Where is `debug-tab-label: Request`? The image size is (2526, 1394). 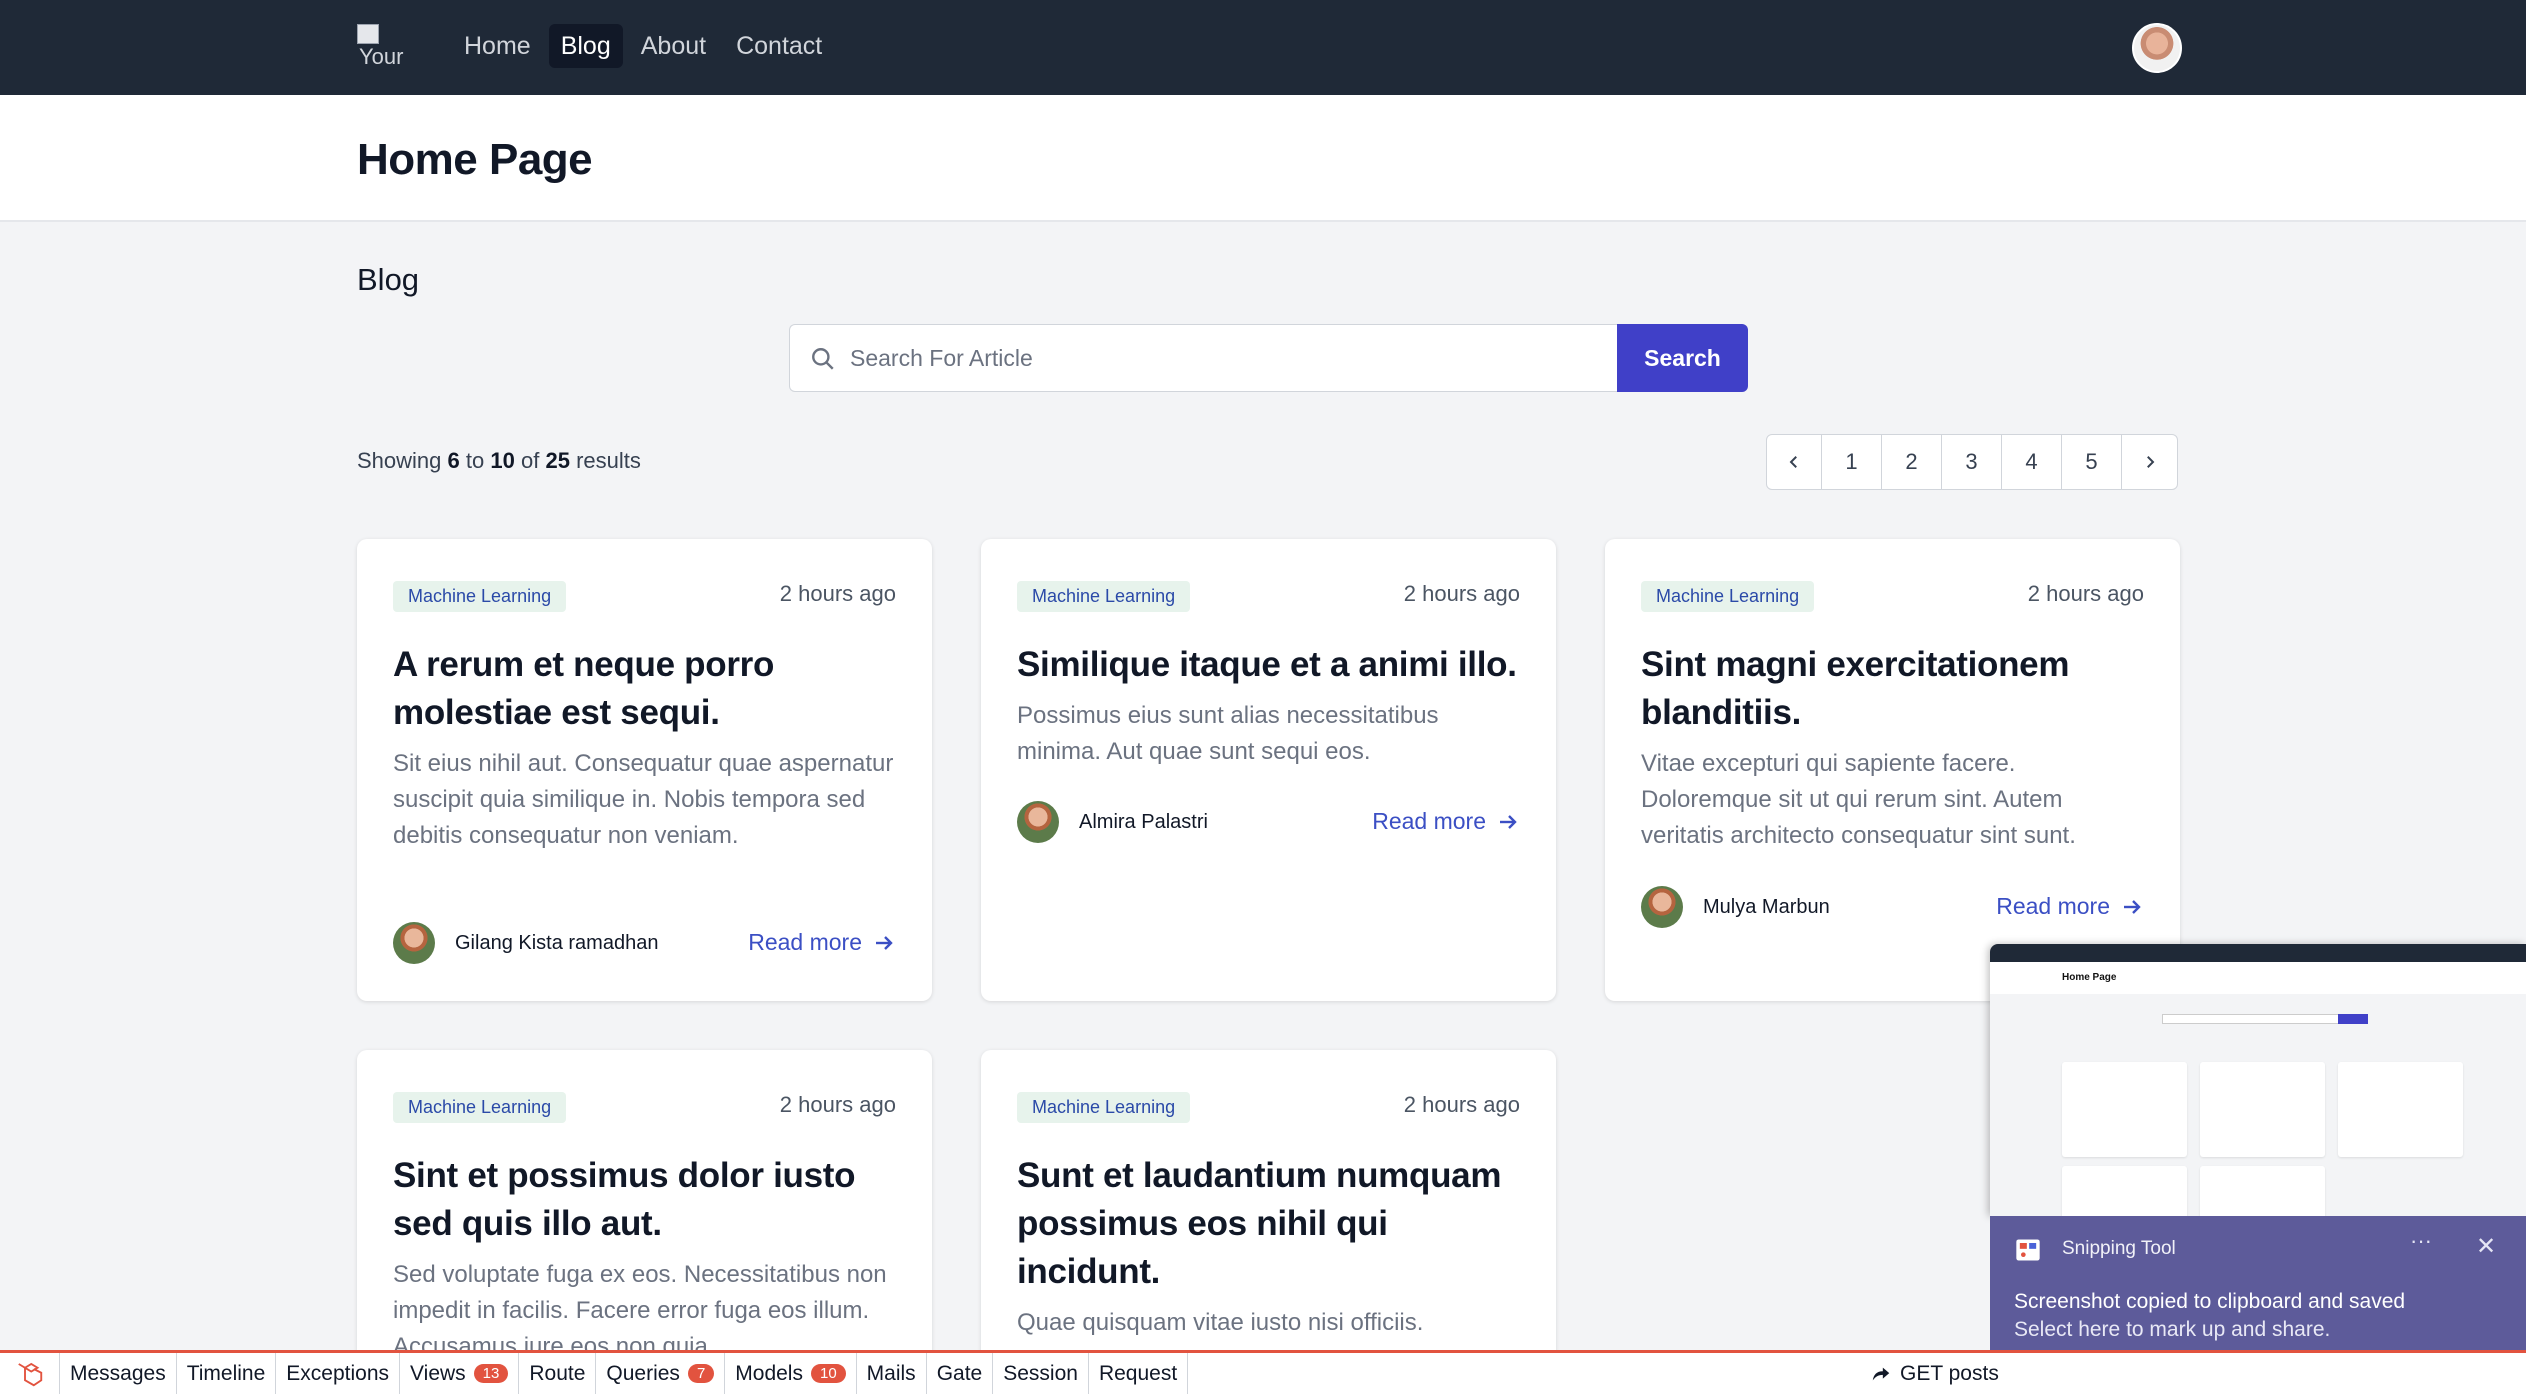 debug-tab-label: Request is located at coordinates (1138, 1373).